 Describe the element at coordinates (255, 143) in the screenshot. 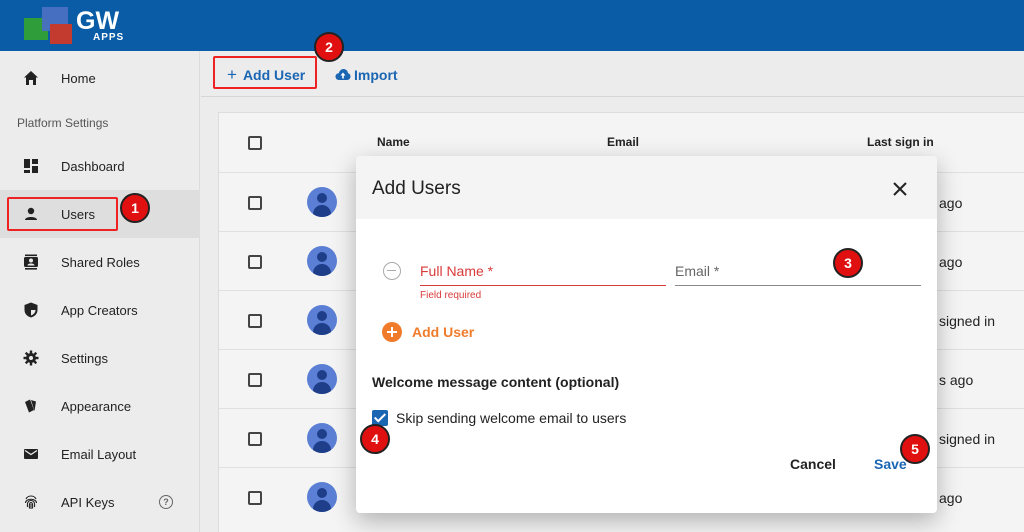

I see `select-all-checkbox` at that location.